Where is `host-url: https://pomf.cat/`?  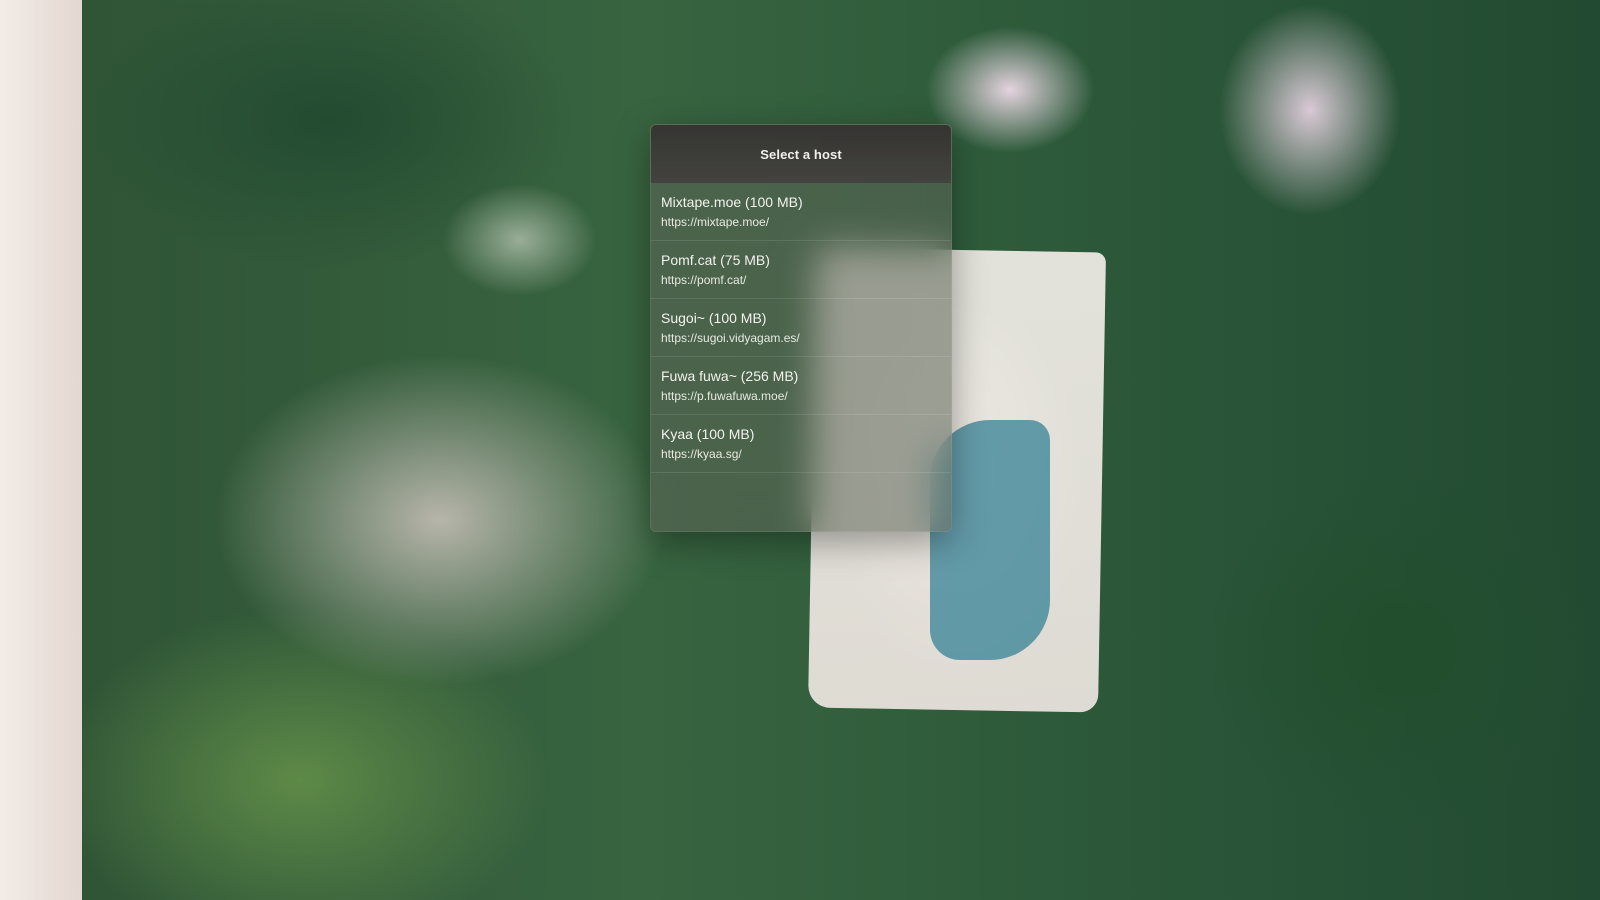
host-url: https://pomf.cat/ is located at coordinates (704, 280).